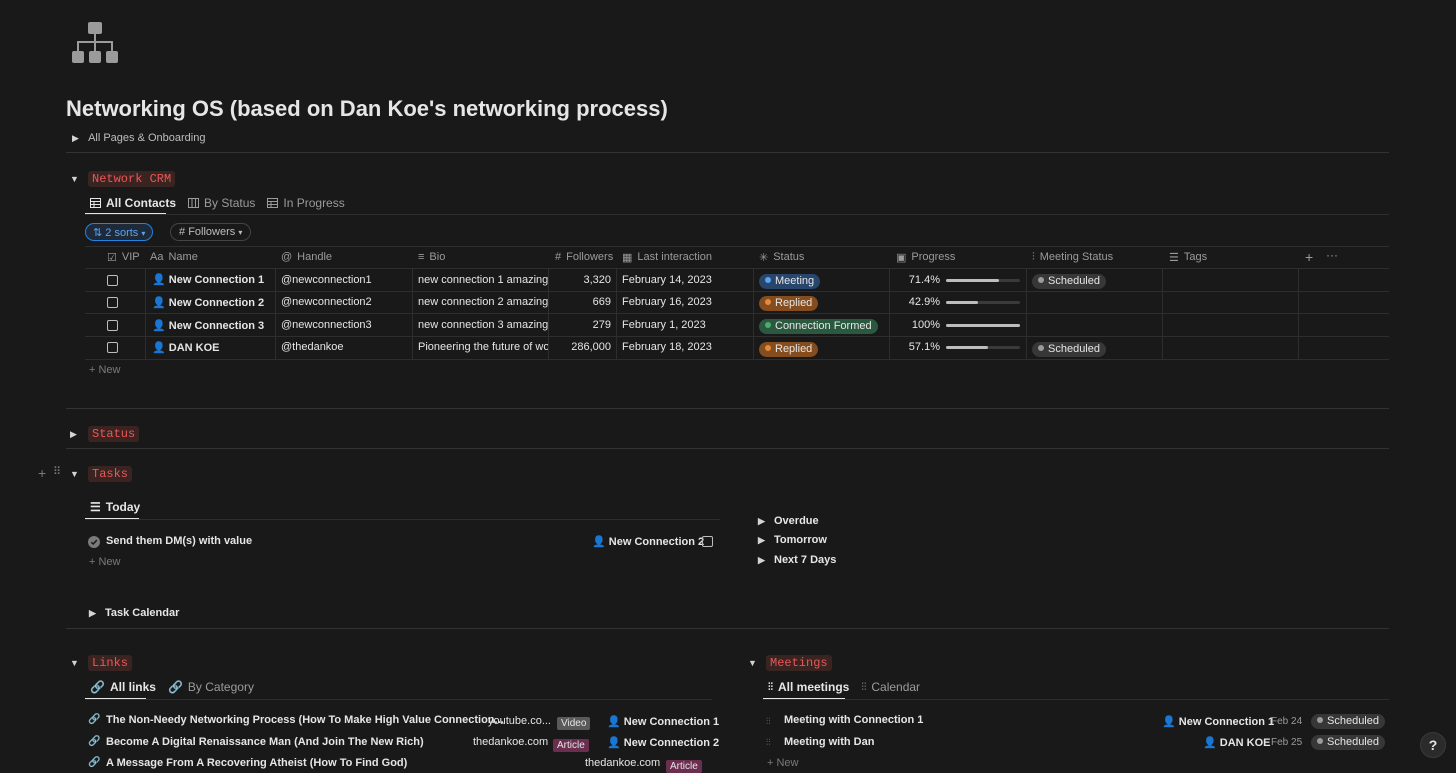 The height and width of the screenshot is (773, 1456). I want to click on link-person: 👤 New Connection 2, so click(663, 742).